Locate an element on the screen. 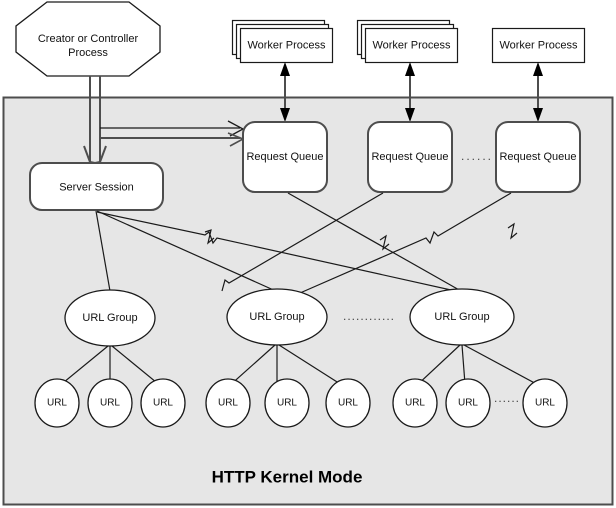  worker-process-3-node: Worker Process is located at coordinates (538, 45).